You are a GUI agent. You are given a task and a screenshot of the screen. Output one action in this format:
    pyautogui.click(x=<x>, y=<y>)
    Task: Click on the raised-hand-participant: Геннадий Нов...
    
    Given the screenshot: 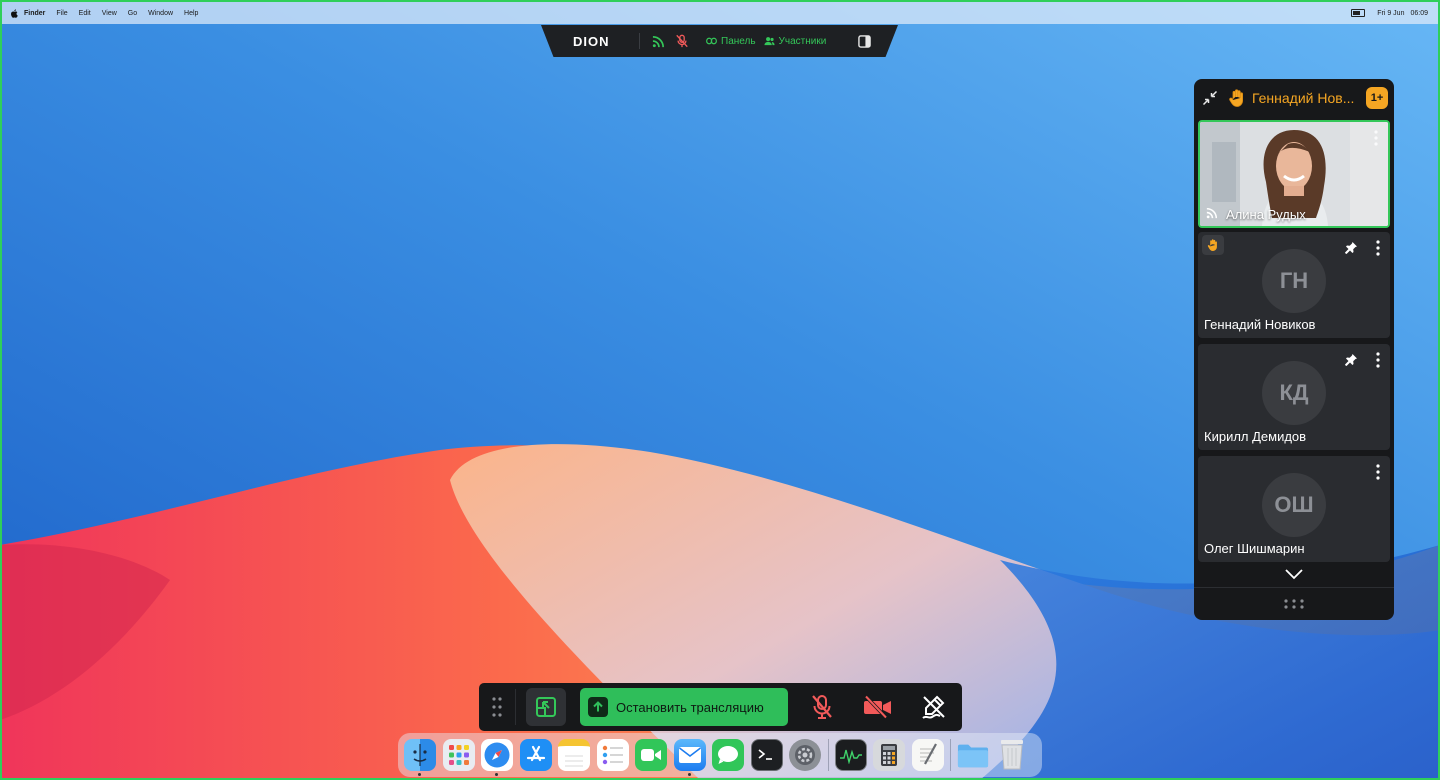 What is the action you would take?
    pyautogui.click(x=1309, y=98)
    